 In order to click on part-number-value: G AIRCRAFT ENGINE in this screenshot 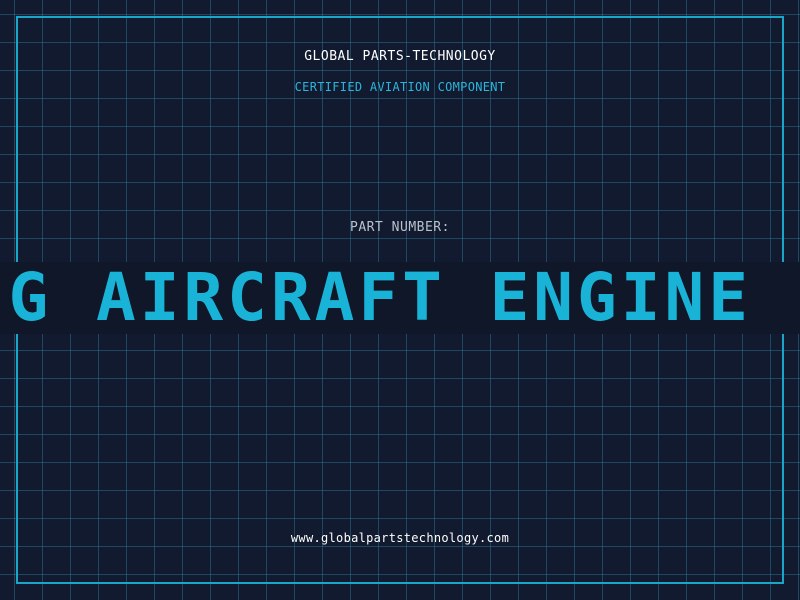, I will do `click(380, 298)`.